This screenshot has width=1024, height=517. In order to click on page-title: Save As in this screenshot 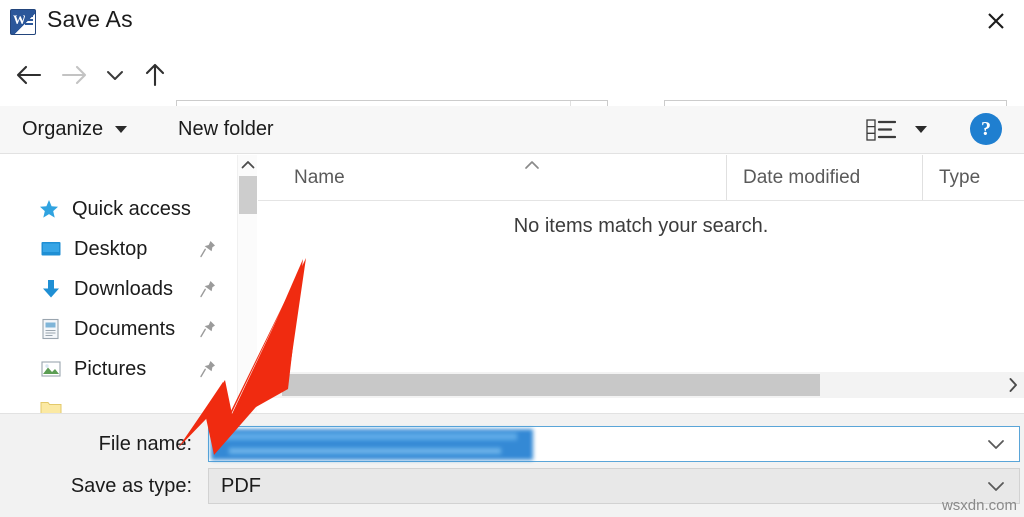, I will do `click(90, 19)`.